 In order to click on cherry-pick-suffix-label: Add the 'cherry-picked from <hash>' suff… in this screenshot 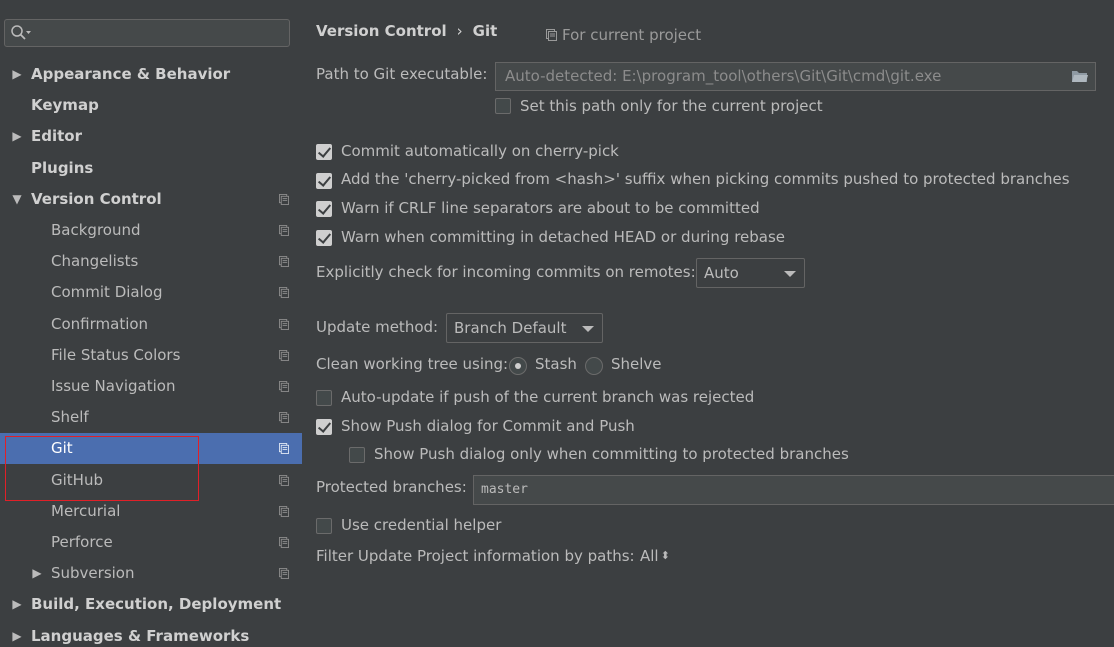, I will do `click(705, 179)`.